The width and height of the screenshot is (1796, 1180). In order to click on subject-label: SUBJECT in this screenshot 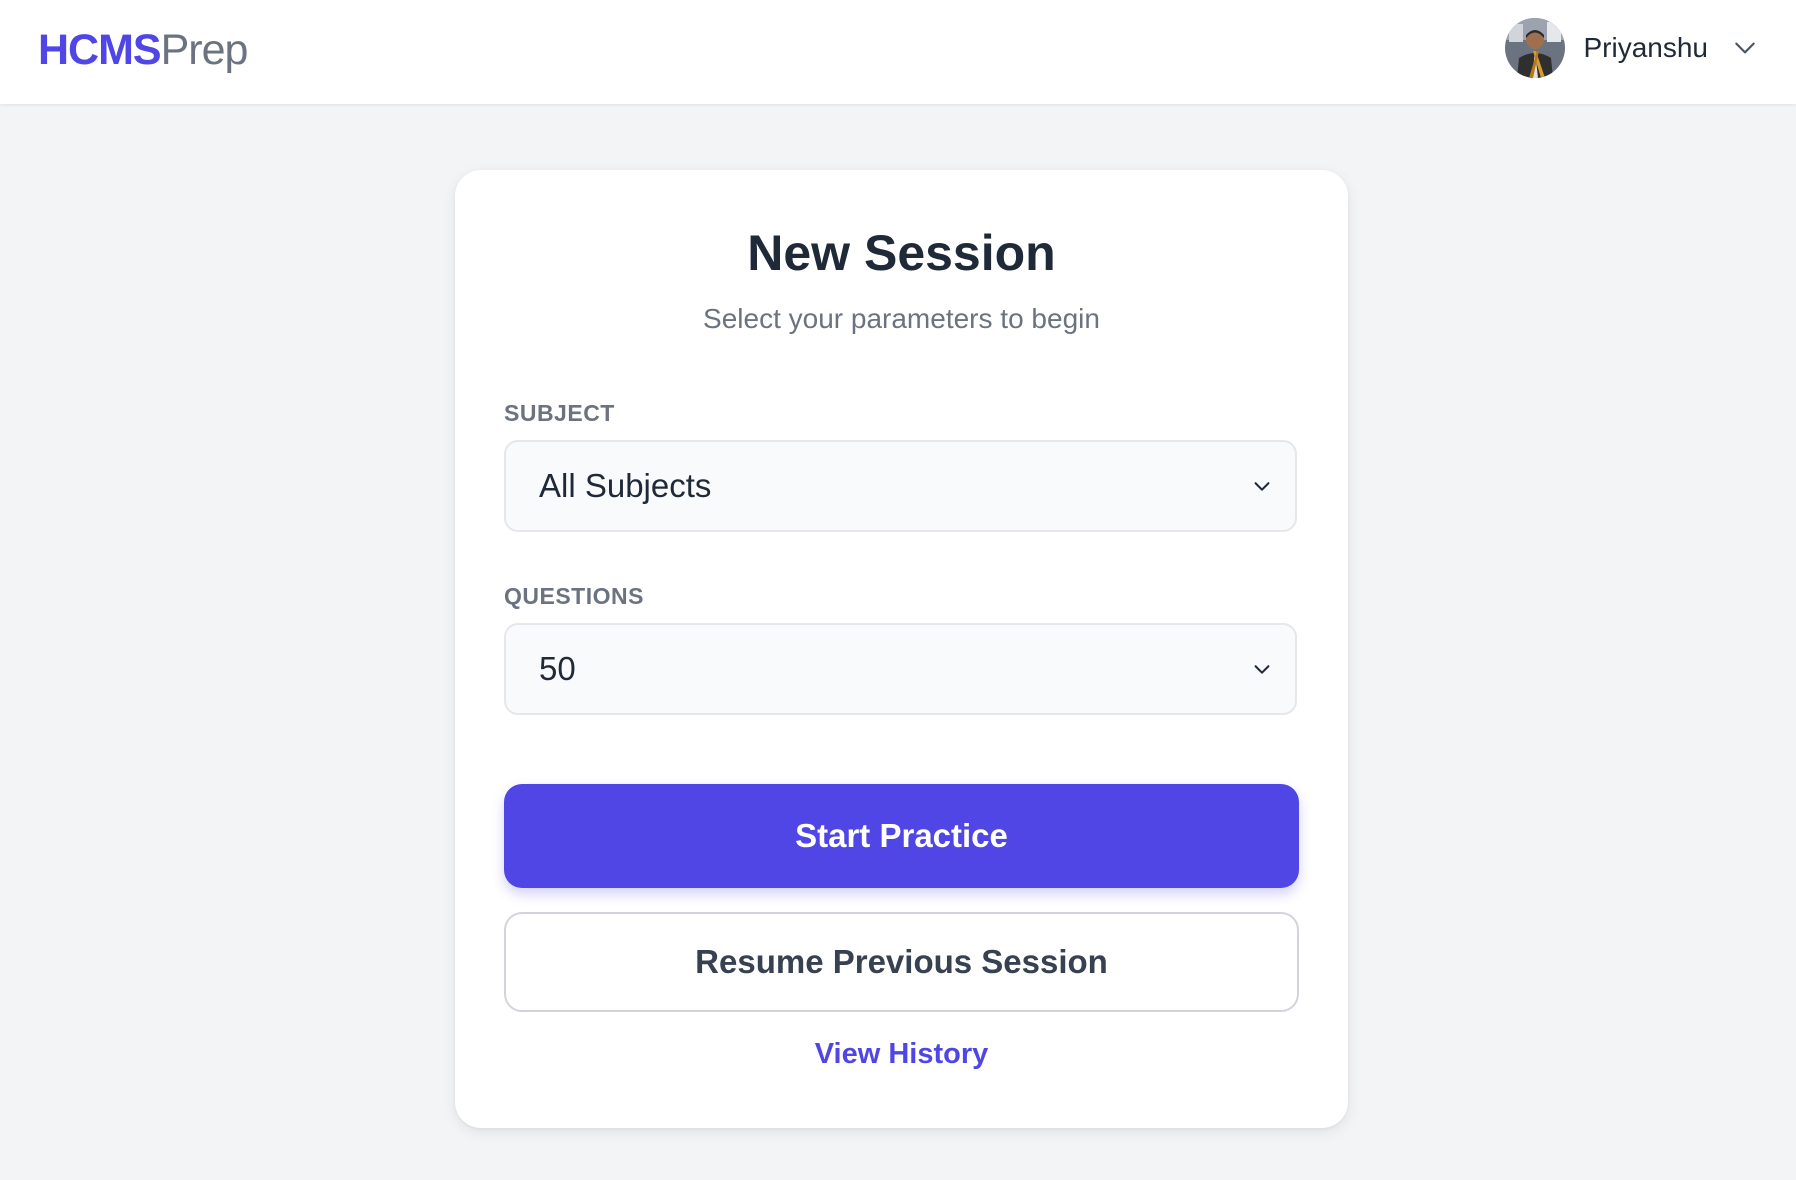, I will do `click(559, 413)`.